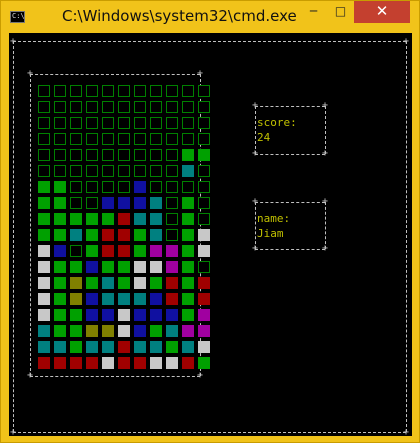 Image resolution: width=420 pixels, height=443 pixels. I want to click on console-app-icon: C:\, so click(17, 17).